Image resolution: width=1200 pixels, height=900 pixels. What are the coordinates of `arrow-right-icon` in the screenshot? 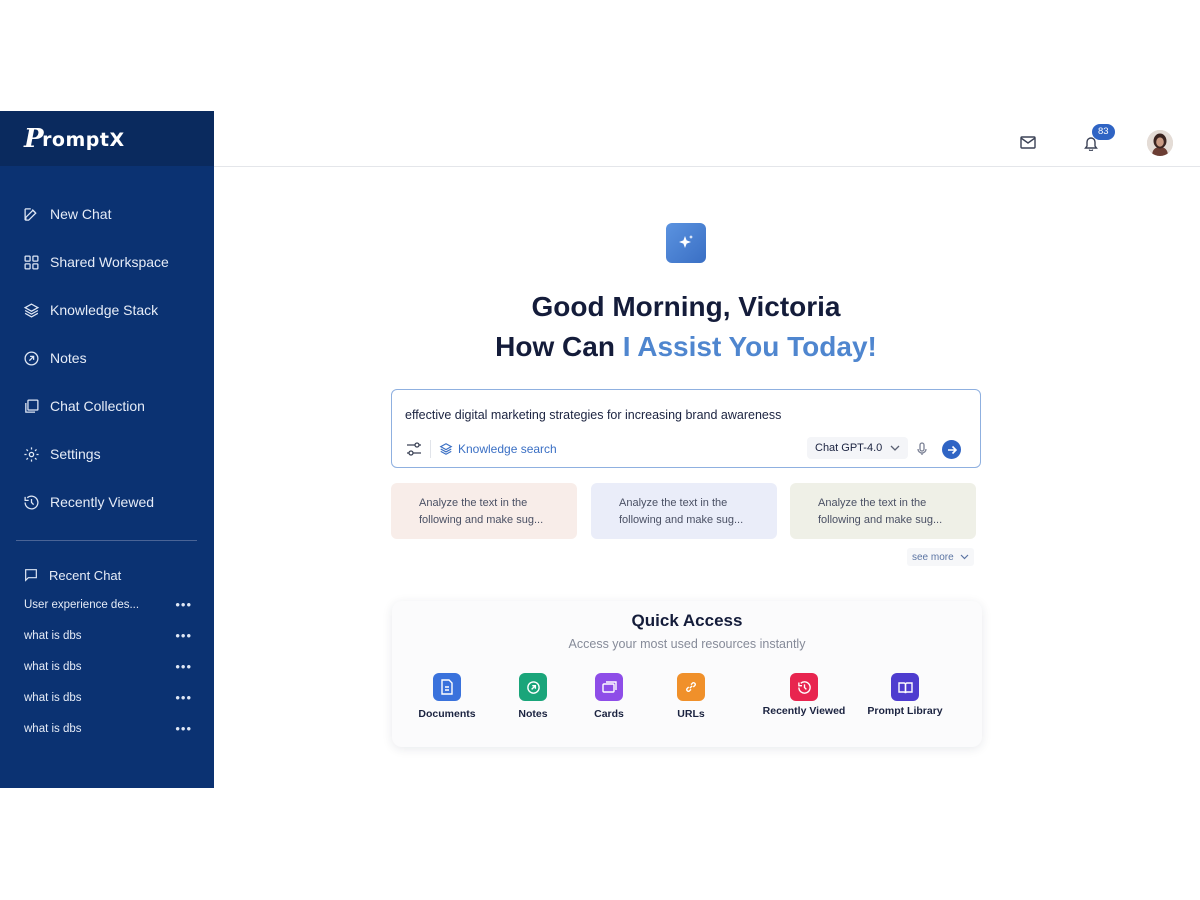 It's located at (952, 449).